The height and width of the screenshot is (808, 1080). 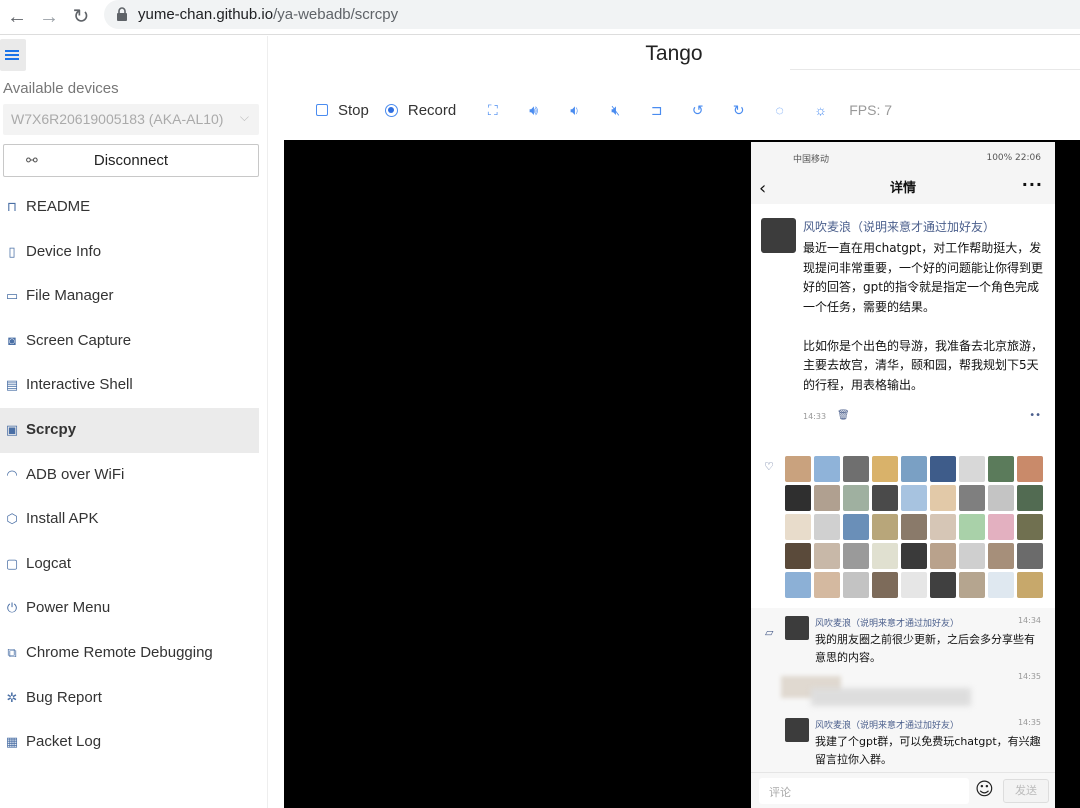 What do you see at coordinates (935, 55) in the screenshot?
I see `header-divider` at bounding box center [935, 55].